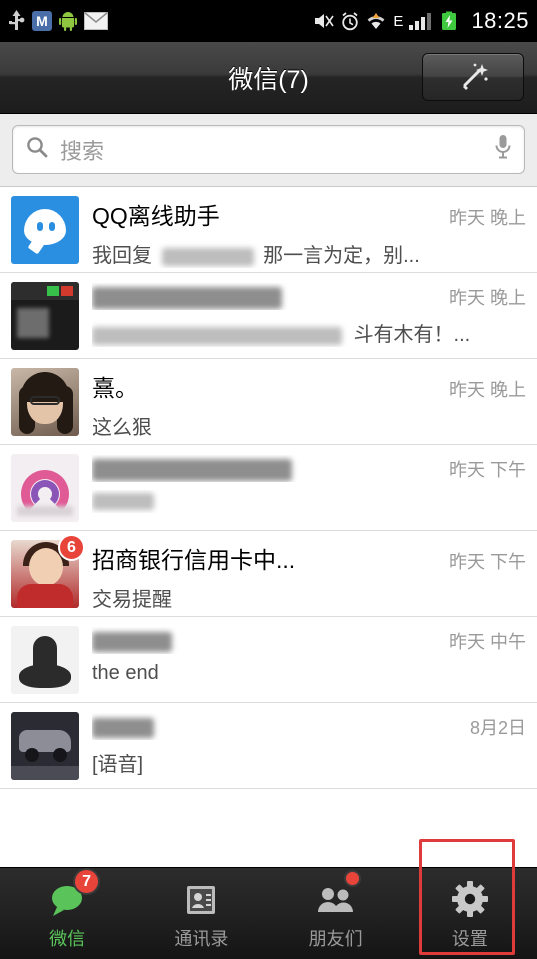  Describe the element at coordinates (309, 576) in the screenshot. I see `list-item-body: 招商银行信用卡中... 昨天 下午 交易提醒` at that location.